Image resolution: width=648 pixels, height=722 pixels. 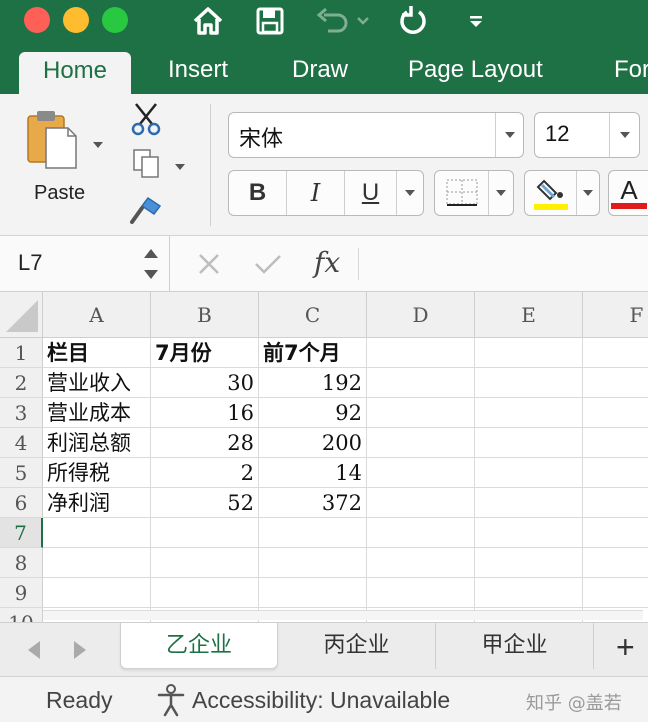 What do you see at coordinates (115, 20) in the screenshot?
I see `zoom-window-button` at bounding box center [115, 20].